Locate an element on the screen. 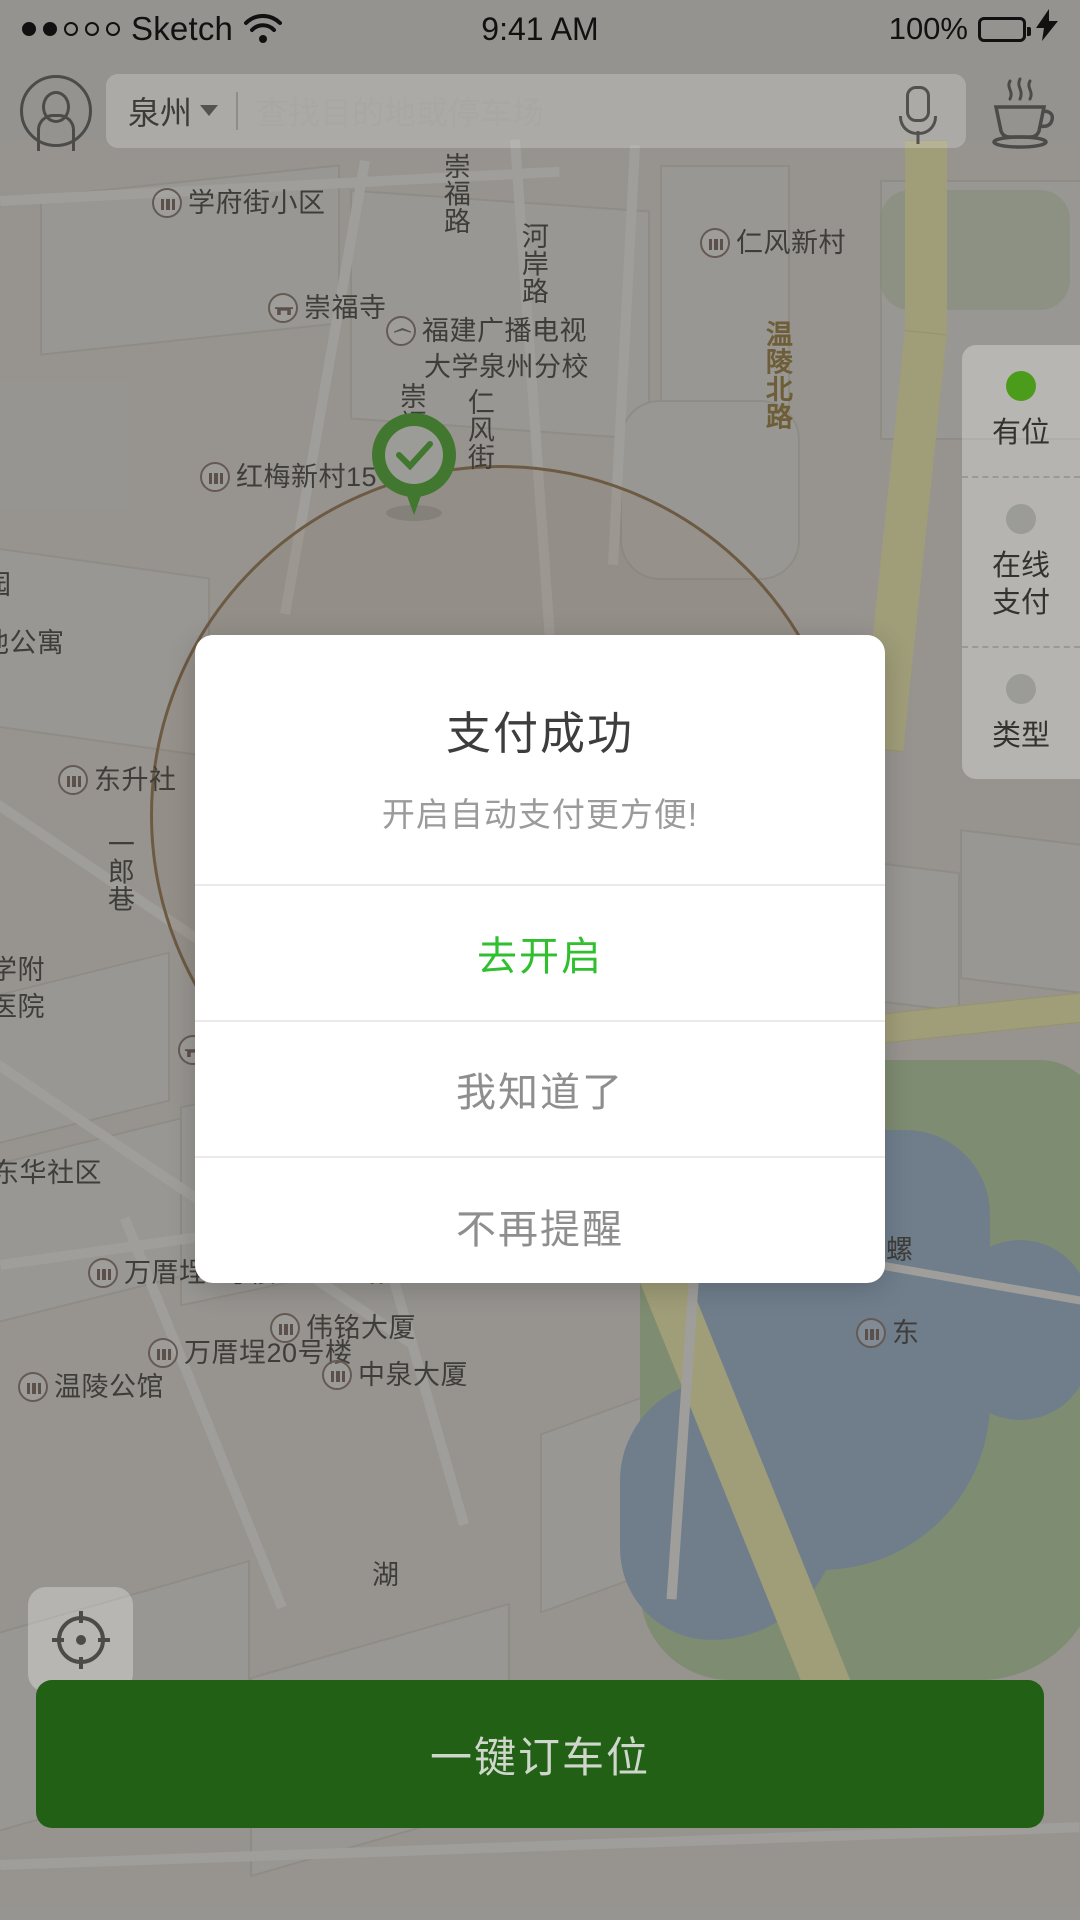 This screenshot has height=1920, width=1080. dialog-action-2: 我知道了 is located at coordinates (540, 1090).